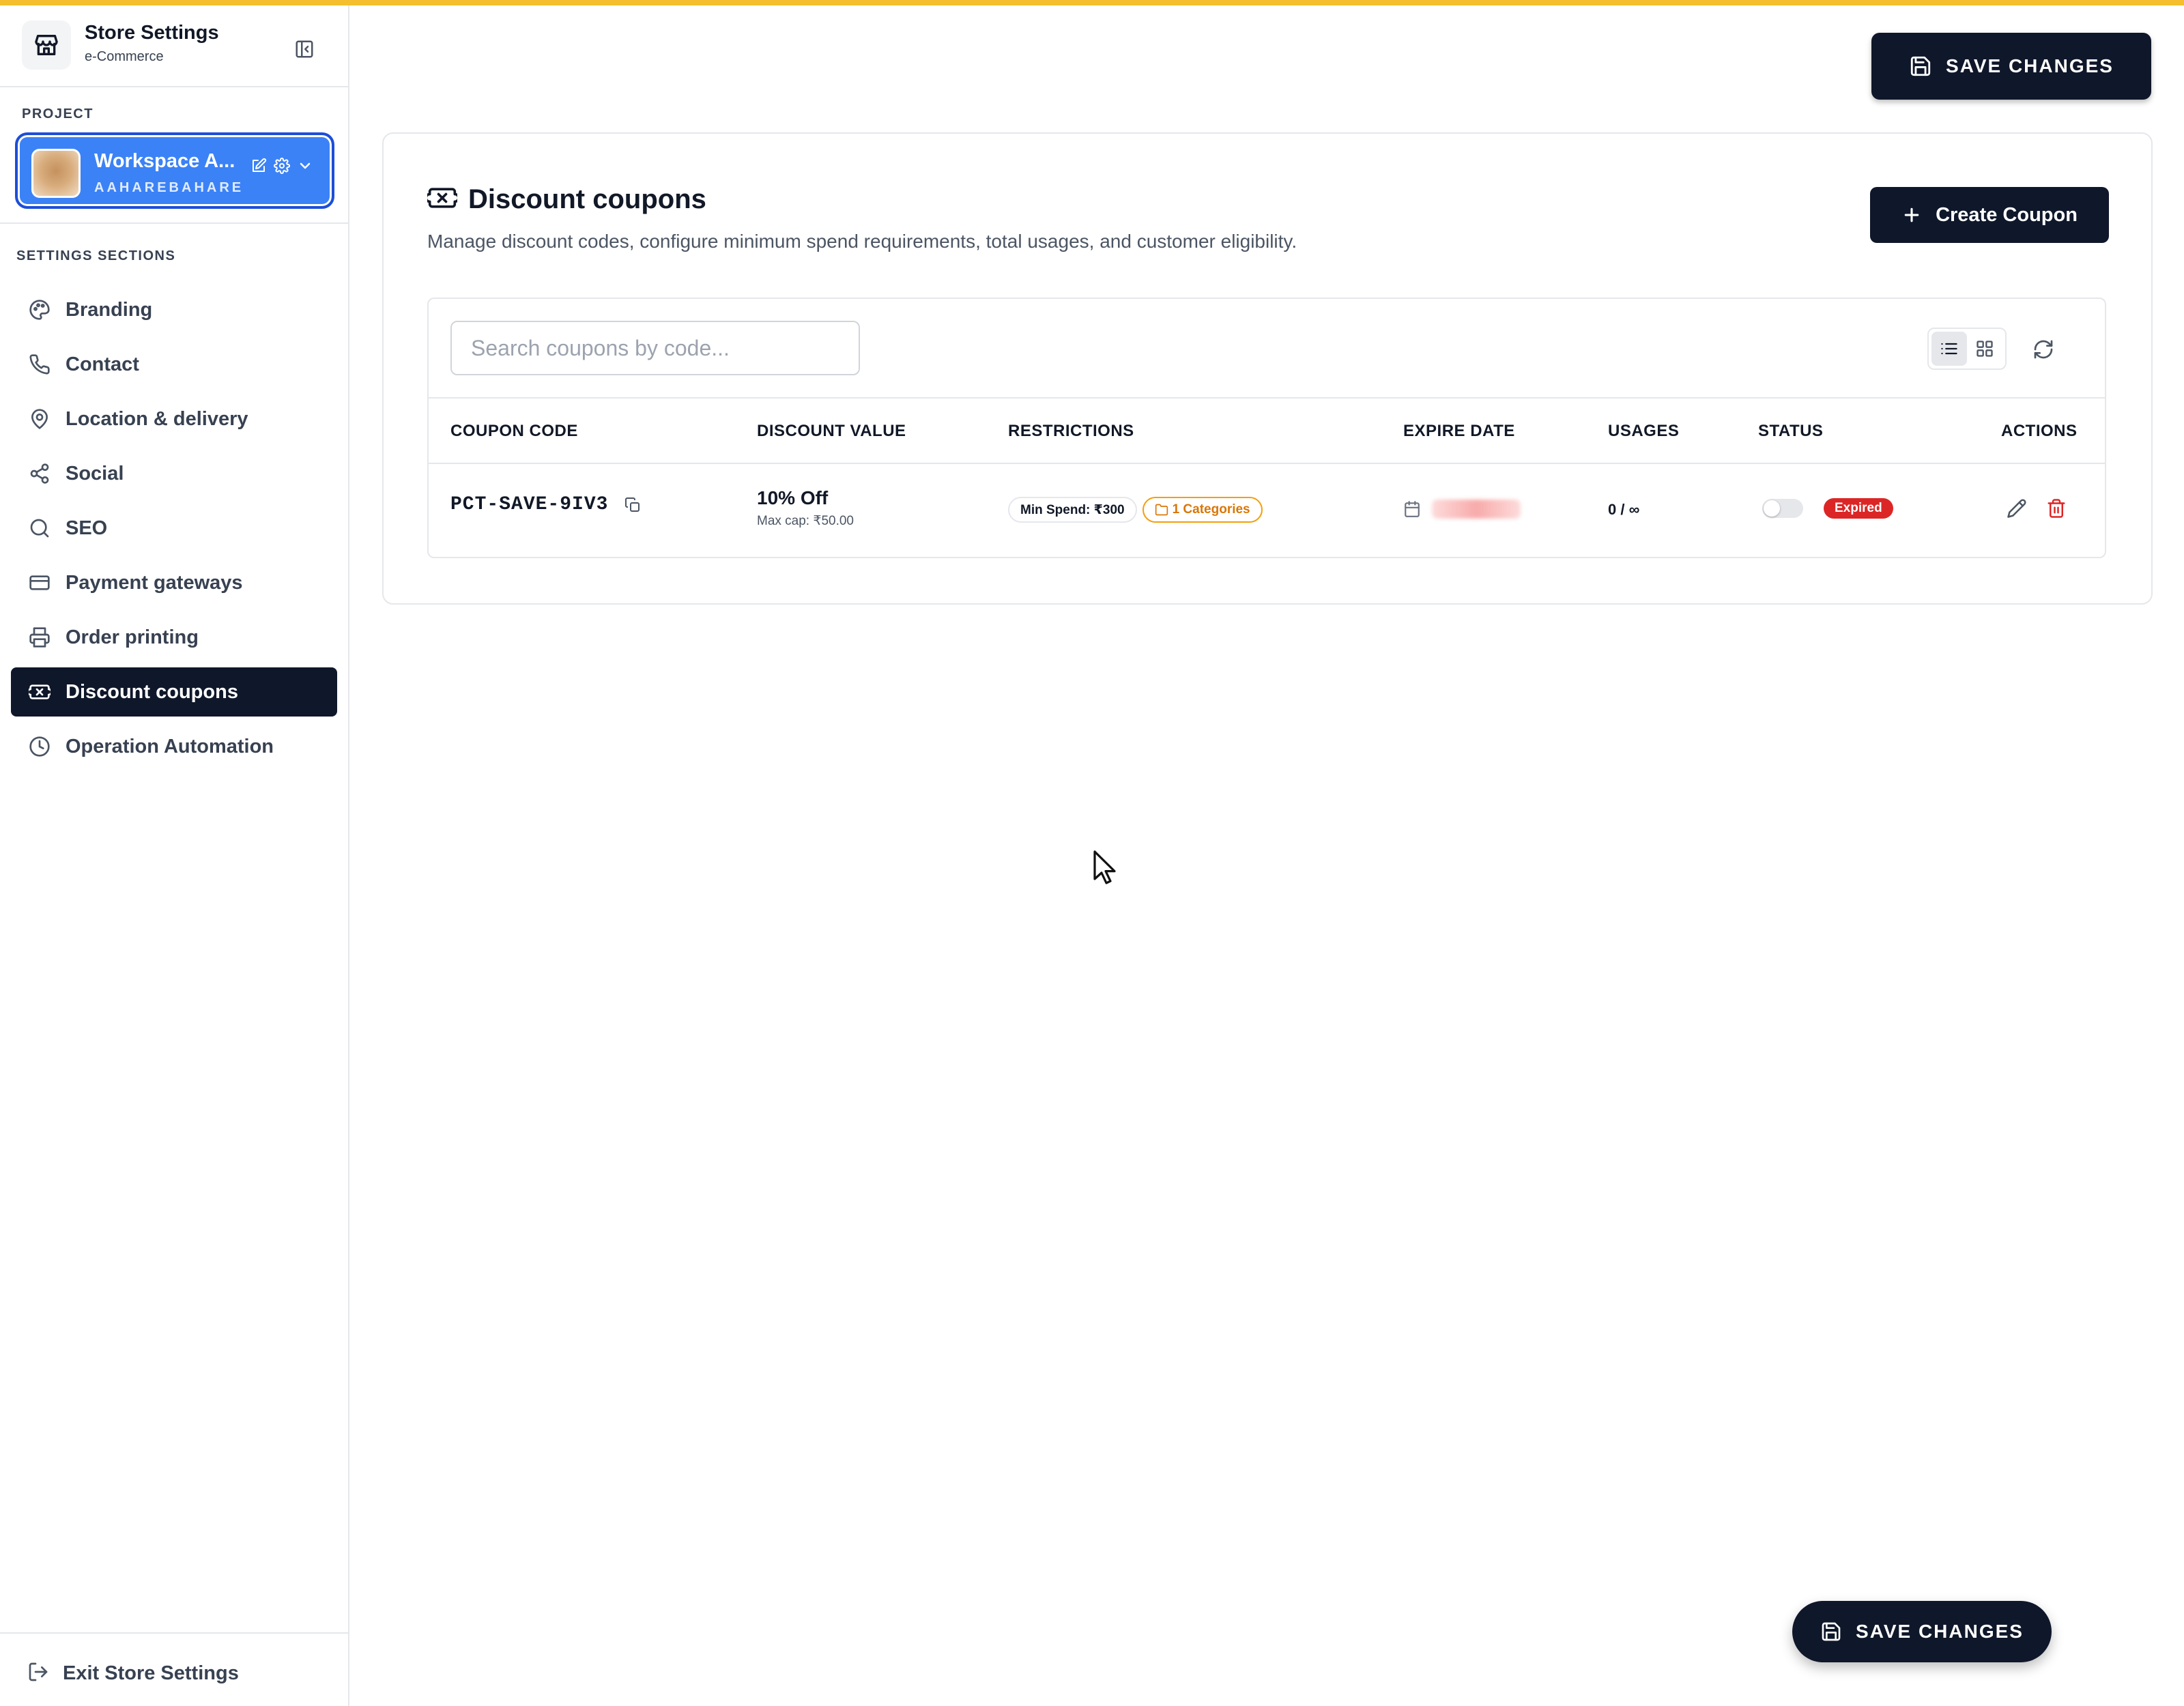 The height and width of the screenshot is (1706, 2184). Describe the element at coordinates (56, 174) in the screenshot. I see `project-avatar` at that location.